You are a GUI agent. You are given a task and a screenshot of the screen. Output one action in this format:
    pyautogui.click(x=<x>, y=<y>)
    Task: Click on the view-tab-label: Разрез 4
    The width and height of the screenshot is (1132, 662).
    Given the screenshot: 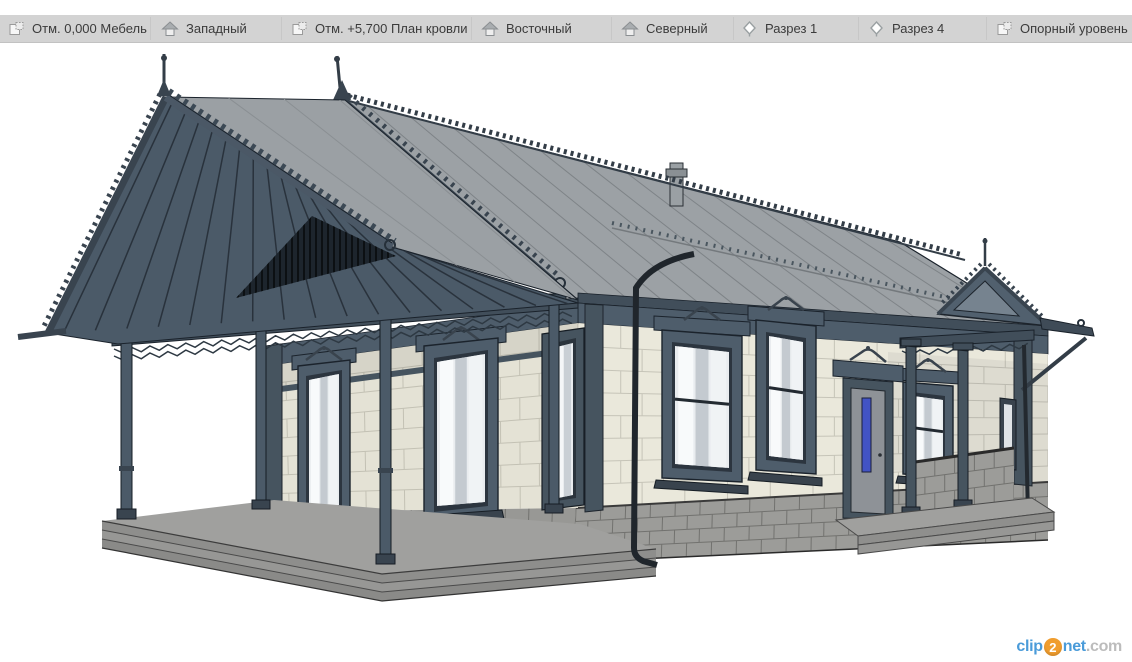 What is the action you would take?
    pyautogui.click(x=918, y=28)
    